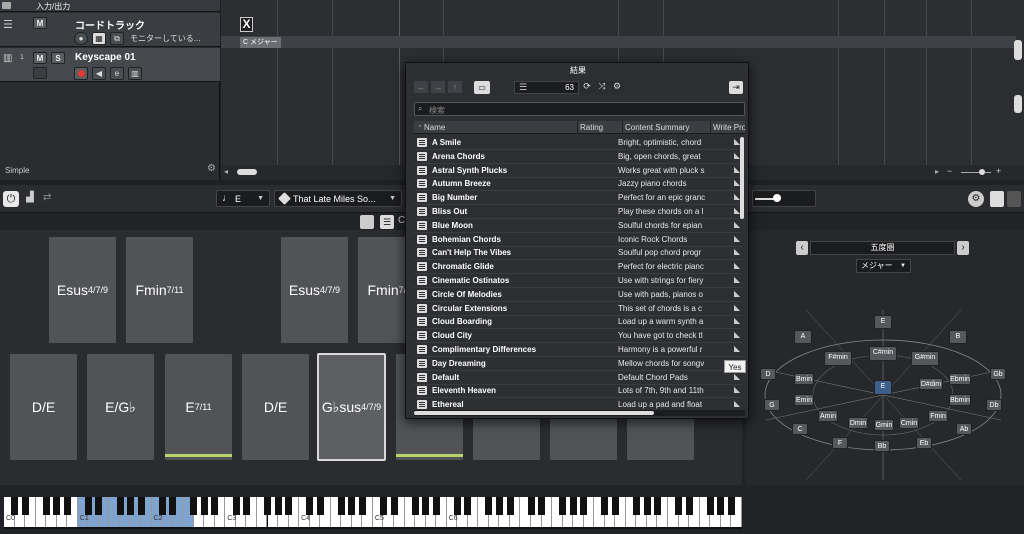  What do you see at coordinates (47, 197) in the screenshot?
I see `arrows-icon: ⇄` at bounding box center [47, 197].